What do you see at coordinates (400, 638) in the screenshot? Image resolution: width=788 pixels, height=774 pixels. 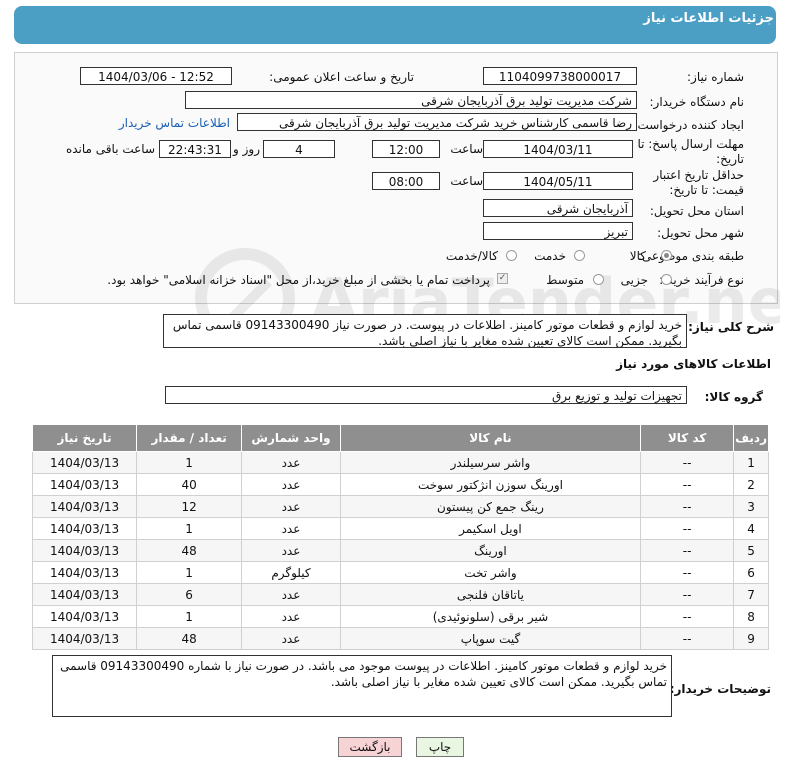 I see `table-row: 9 -- گیت سوپاپ عدد 48 1404/03/13` at bounding box center [400, 638].